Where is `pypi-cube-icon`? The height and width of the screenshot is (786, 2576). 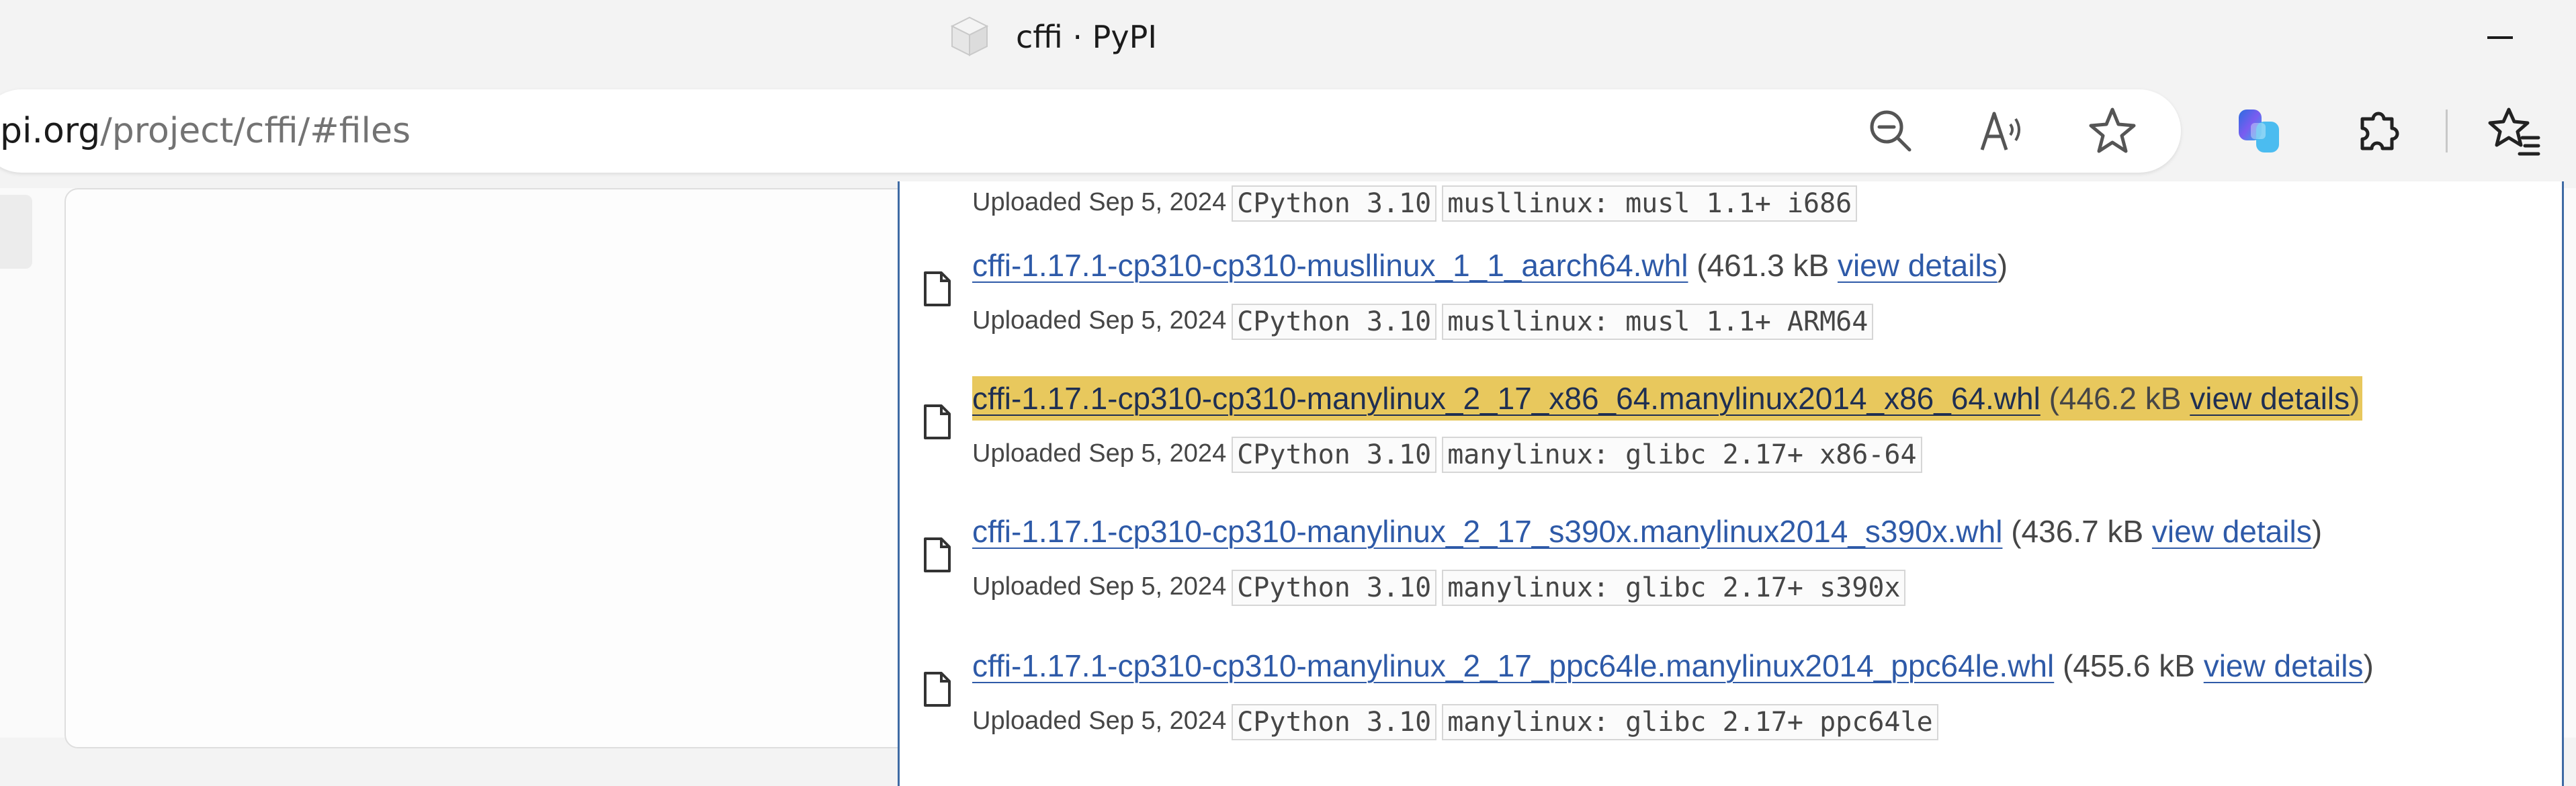 pypi-cube-icon is located at coordinates (969, 36).